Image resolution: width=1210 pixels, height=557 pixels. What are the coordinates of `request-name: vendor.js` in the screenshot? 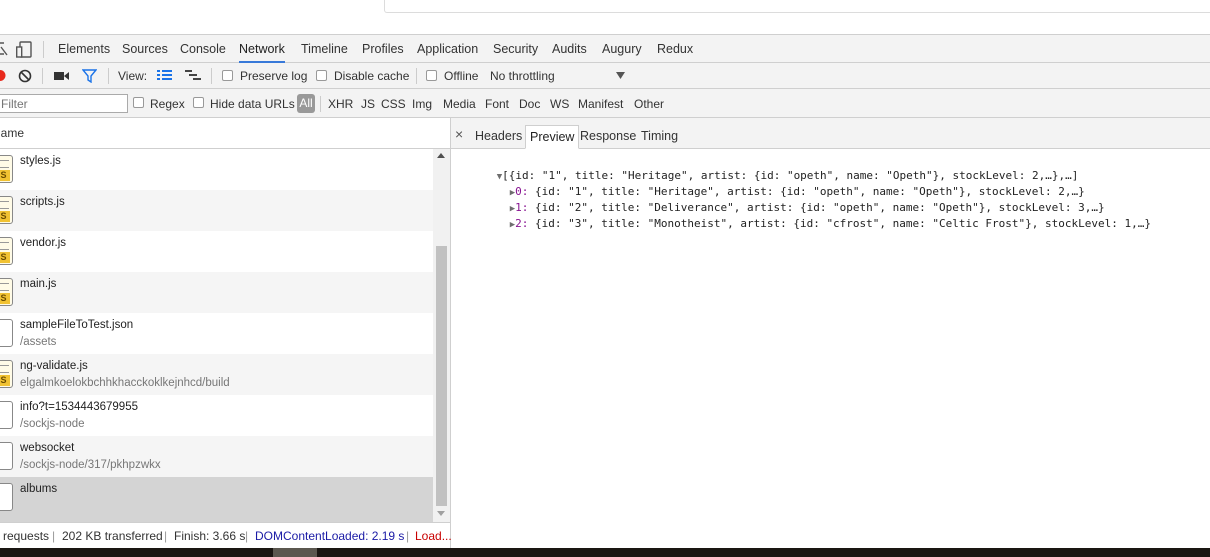 It's located at (43, 243).